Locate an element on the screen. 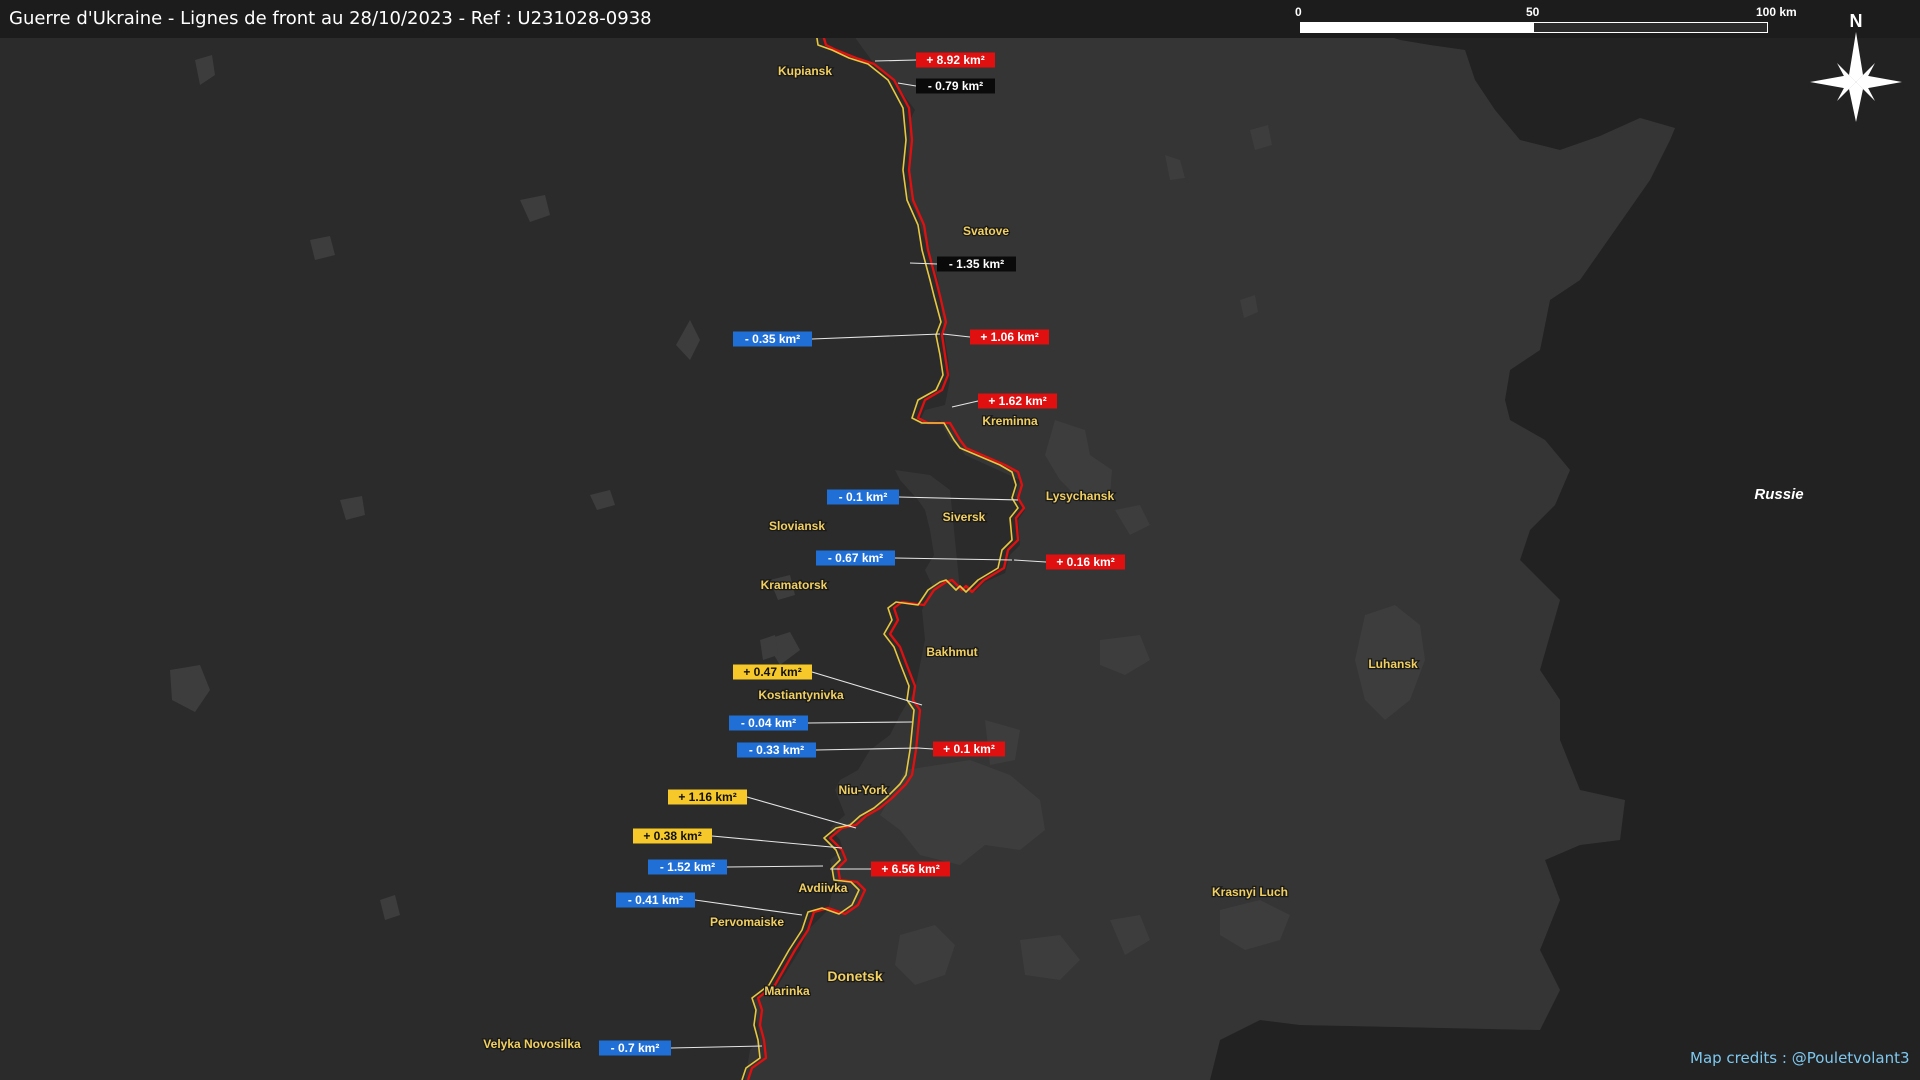 The image size is (1920, 1080). area-change-label: + 0.16 km² is located at coordinates (1085, 562).